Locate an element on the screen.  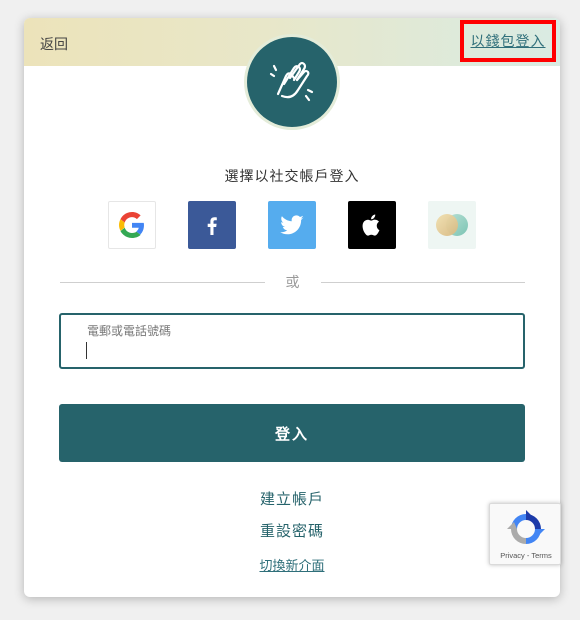
switch-interface-link: 切換新介面 is located at coordinates (292, 564).